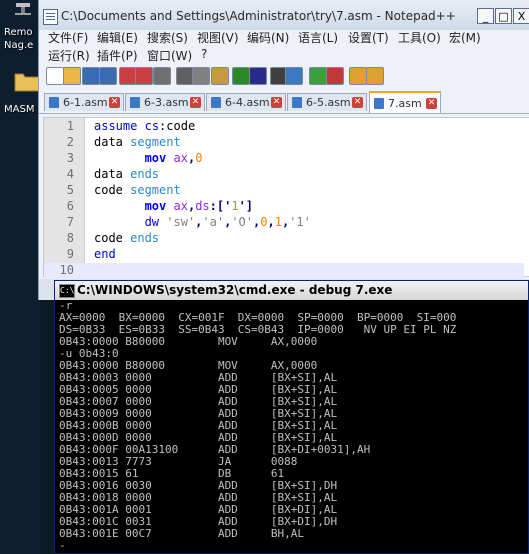 The image size is (529, 554). I want to click on tab-6-3-asm: 6-3.asm ✕, so click(165, 102).